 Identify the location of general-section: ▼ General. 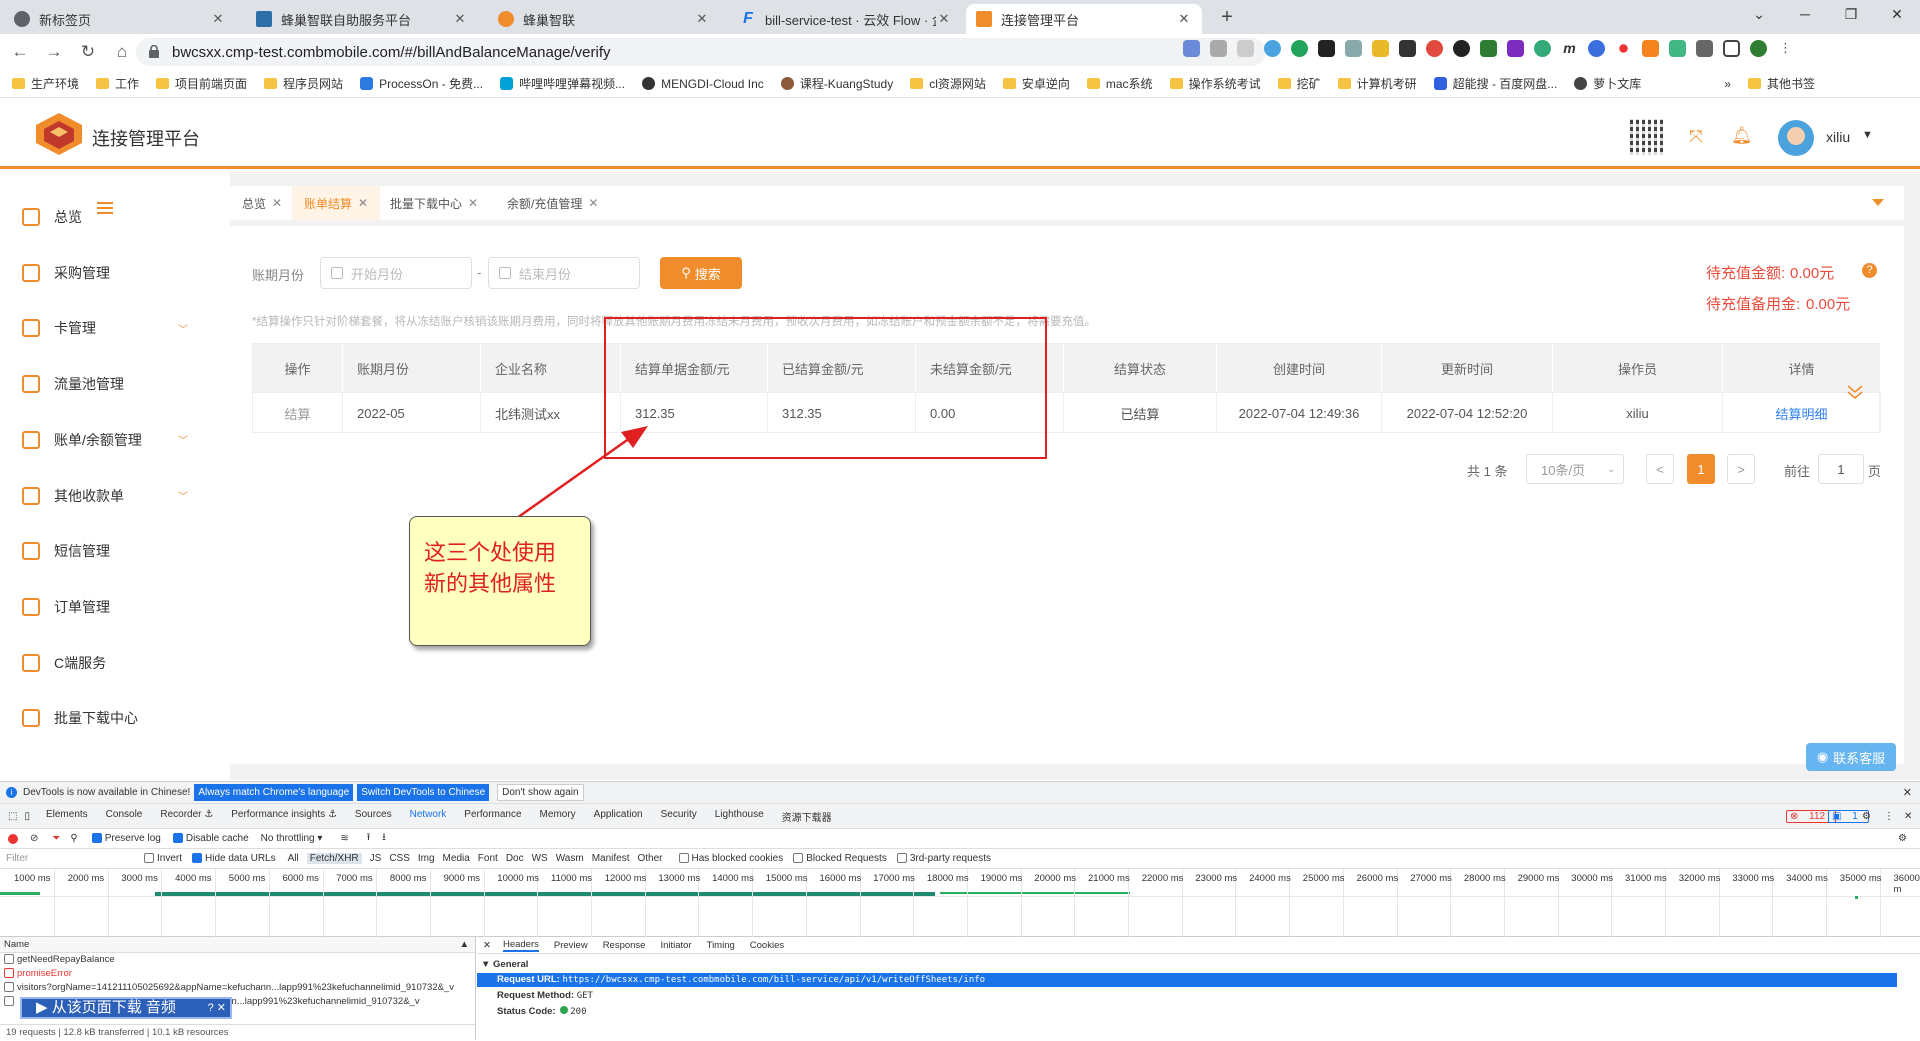
(1198, 964).